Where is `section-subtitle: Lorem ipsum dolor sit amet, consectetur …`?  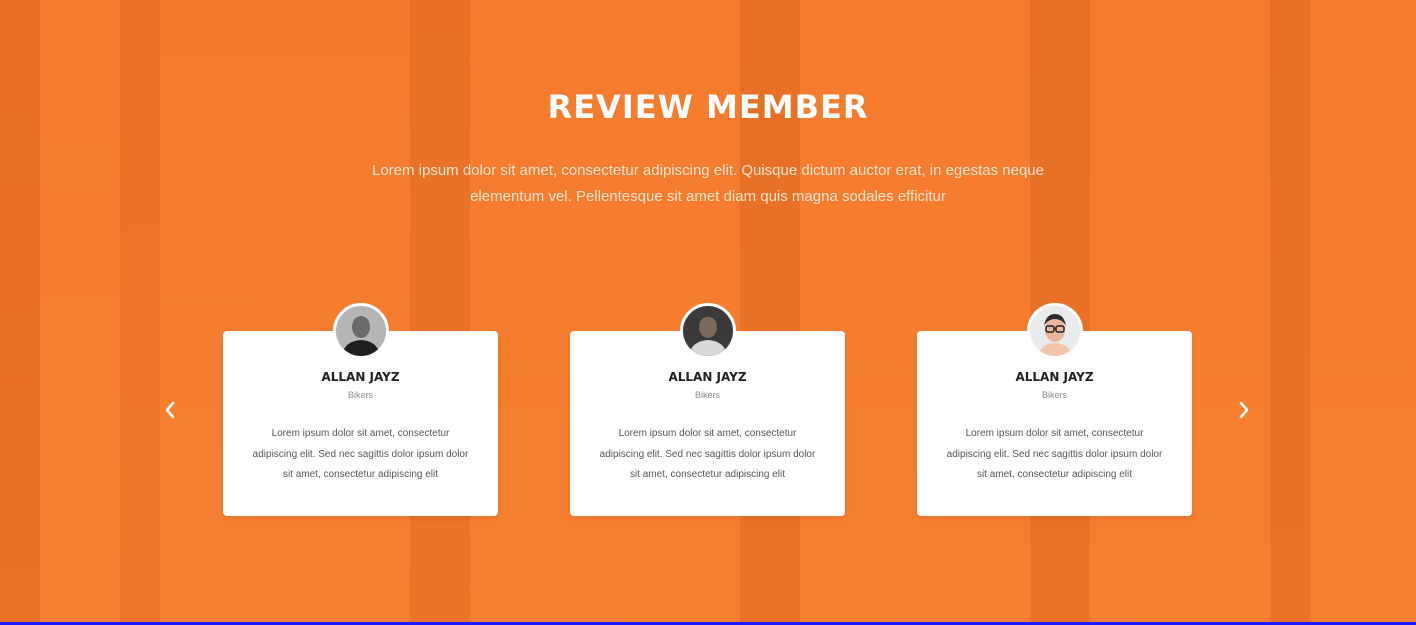
section-subtitle: Lorem ipsum dolor sit amet, consectetur … is located at coordinates (707, 183).